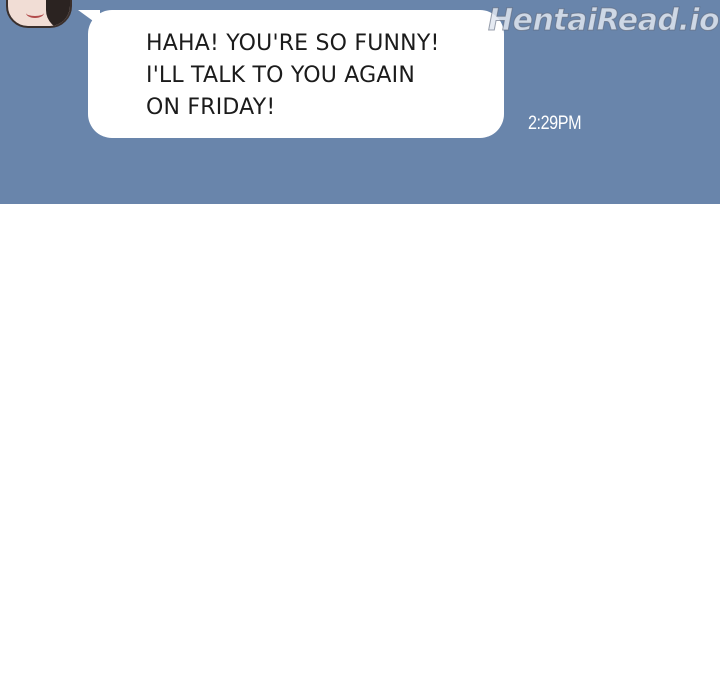  What do you see at coordinates (603, 20) in the screenshot?
I see `watermark: HentaiRead.io` at bounding box center [603, 20].